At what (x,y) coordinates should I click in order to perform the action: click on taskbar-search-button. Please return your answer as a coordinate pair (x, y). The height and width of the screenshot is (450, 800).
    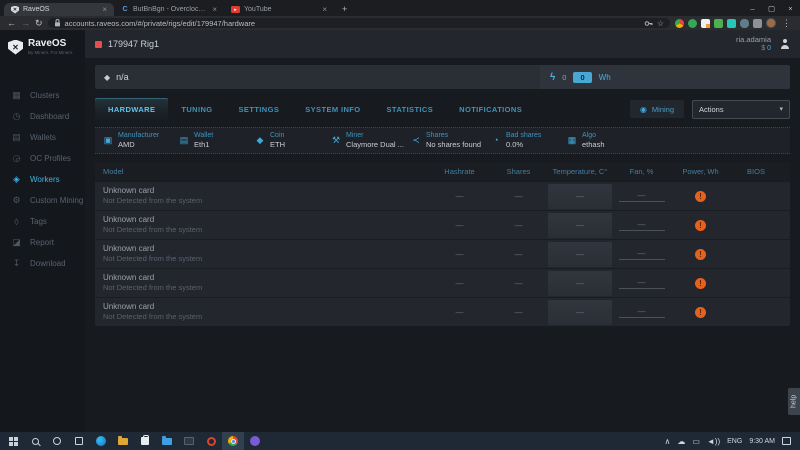
    Looking at the image, I should click on (35, 441).